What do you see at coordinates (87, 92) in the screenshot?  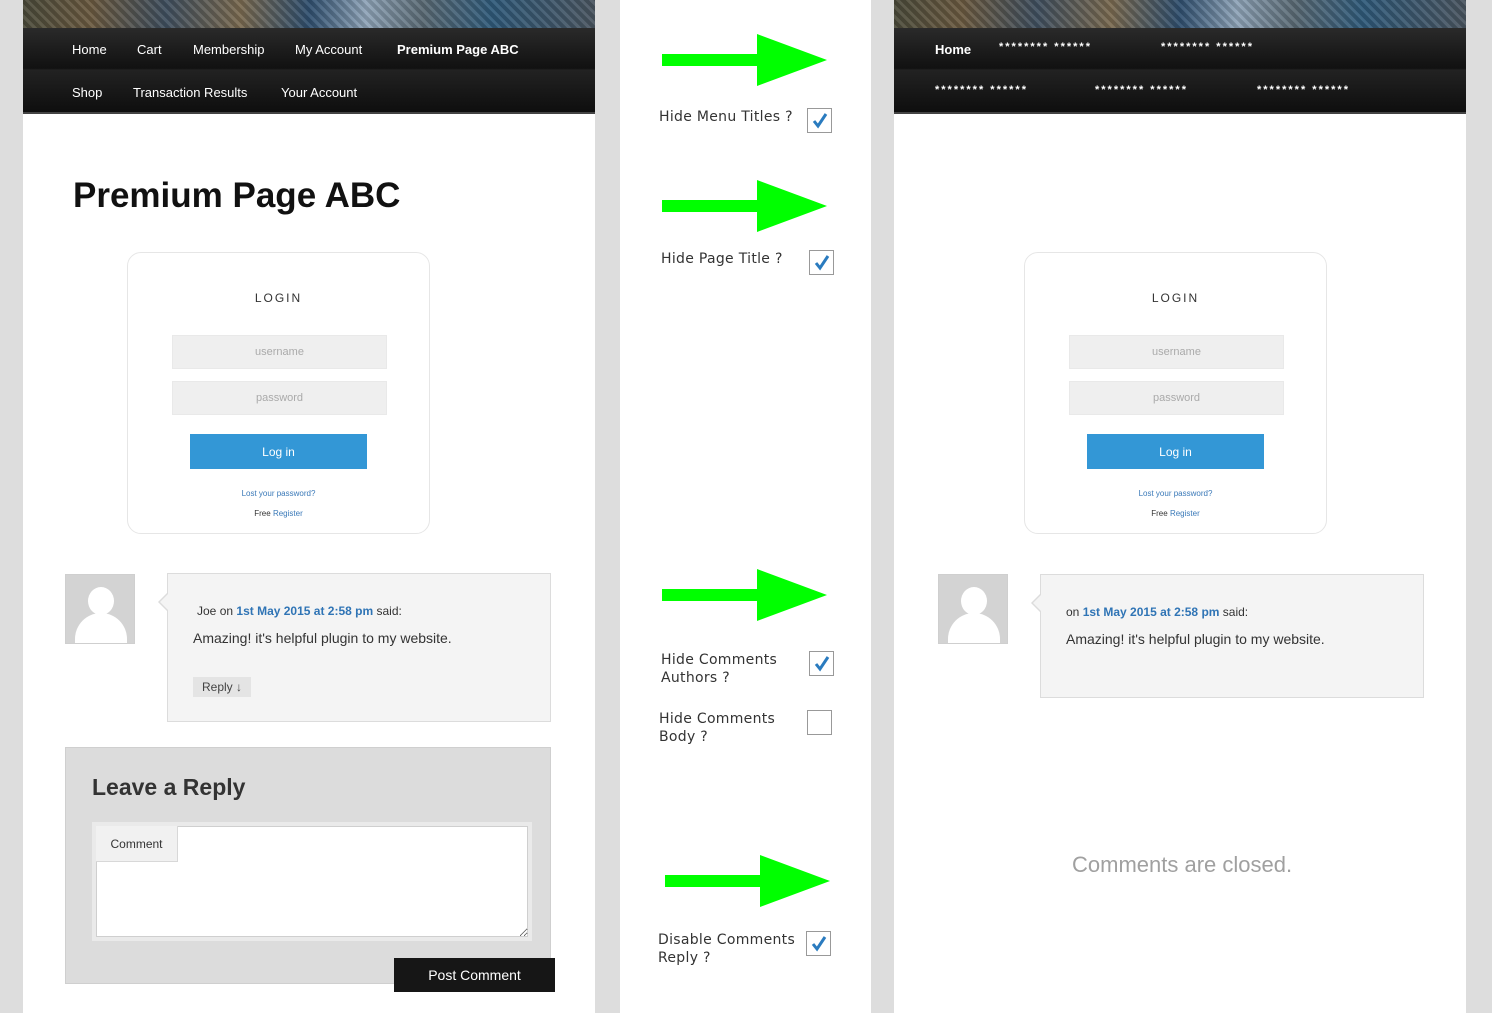 I see `nav-shop: Shop` at bounding box center [87, 92].